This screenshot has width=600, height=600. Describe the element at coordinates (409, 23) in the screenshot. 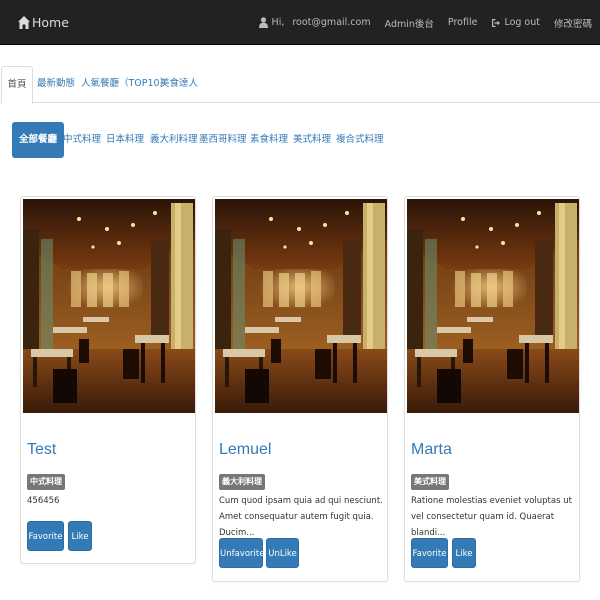

I see `admin-link: Admin後台` at that location.